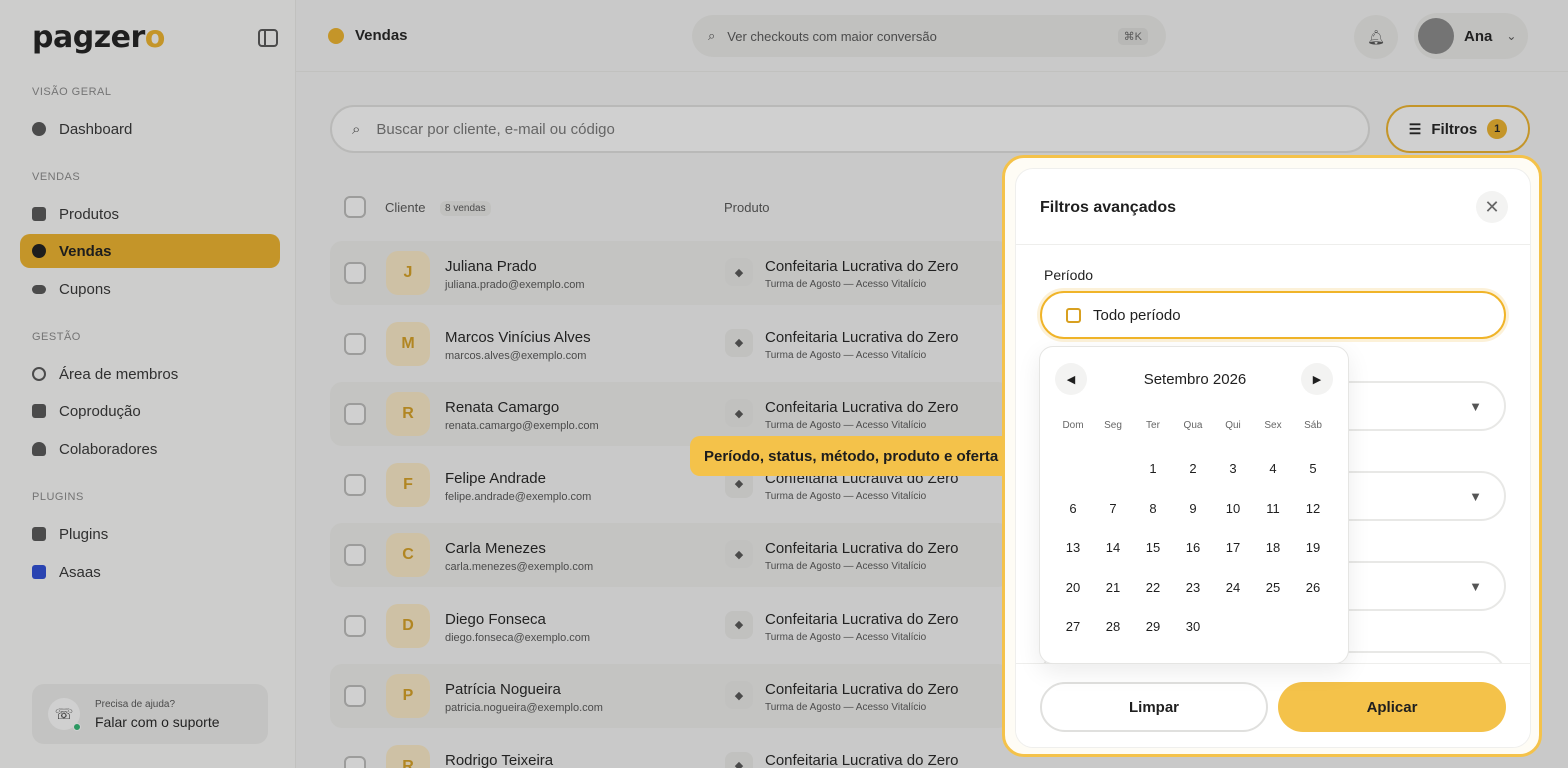  I want to click on calendar-day: 3, so click(1233, 469).